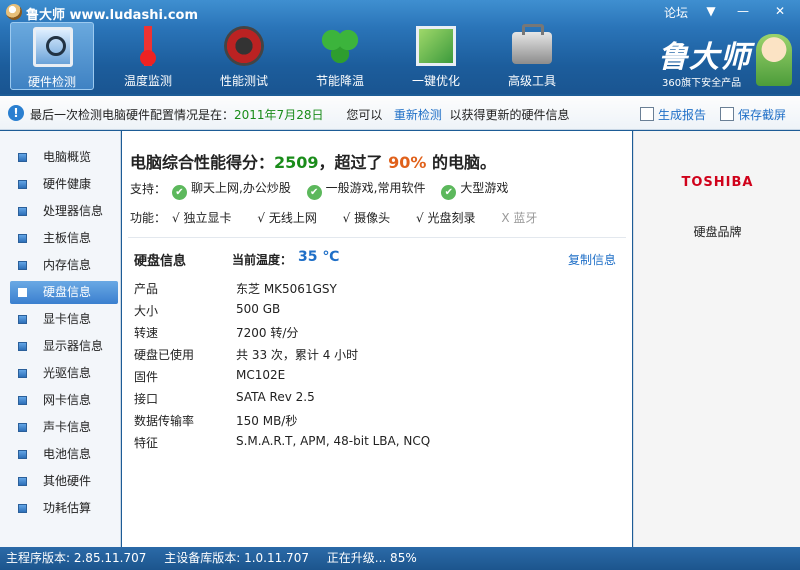  Describe the element at coordinates (743, 11) in the screenshot. I see `minimize-icon: —` at that location.